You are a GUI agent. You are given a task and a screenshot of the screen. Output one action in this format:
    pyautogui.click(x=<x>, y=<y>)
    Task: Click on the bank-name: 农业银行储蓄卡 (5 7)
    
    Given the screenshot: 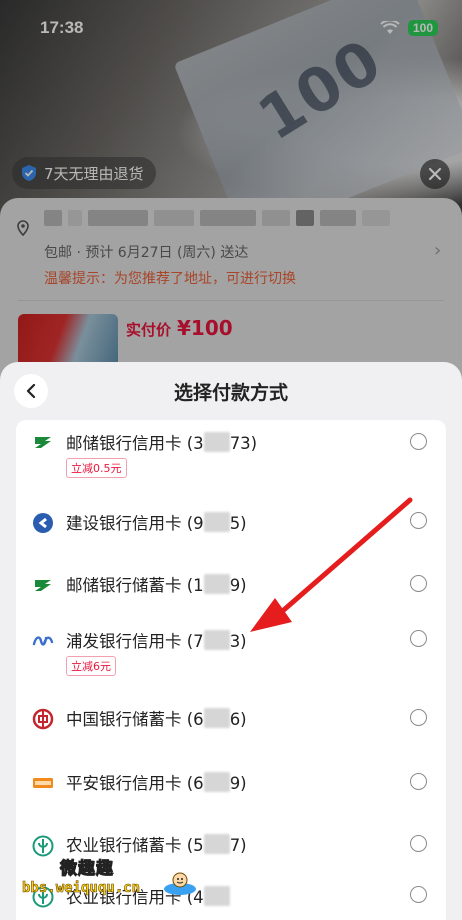 What is the action you would take?
    pyautogui.click(x=156, y=844)
    